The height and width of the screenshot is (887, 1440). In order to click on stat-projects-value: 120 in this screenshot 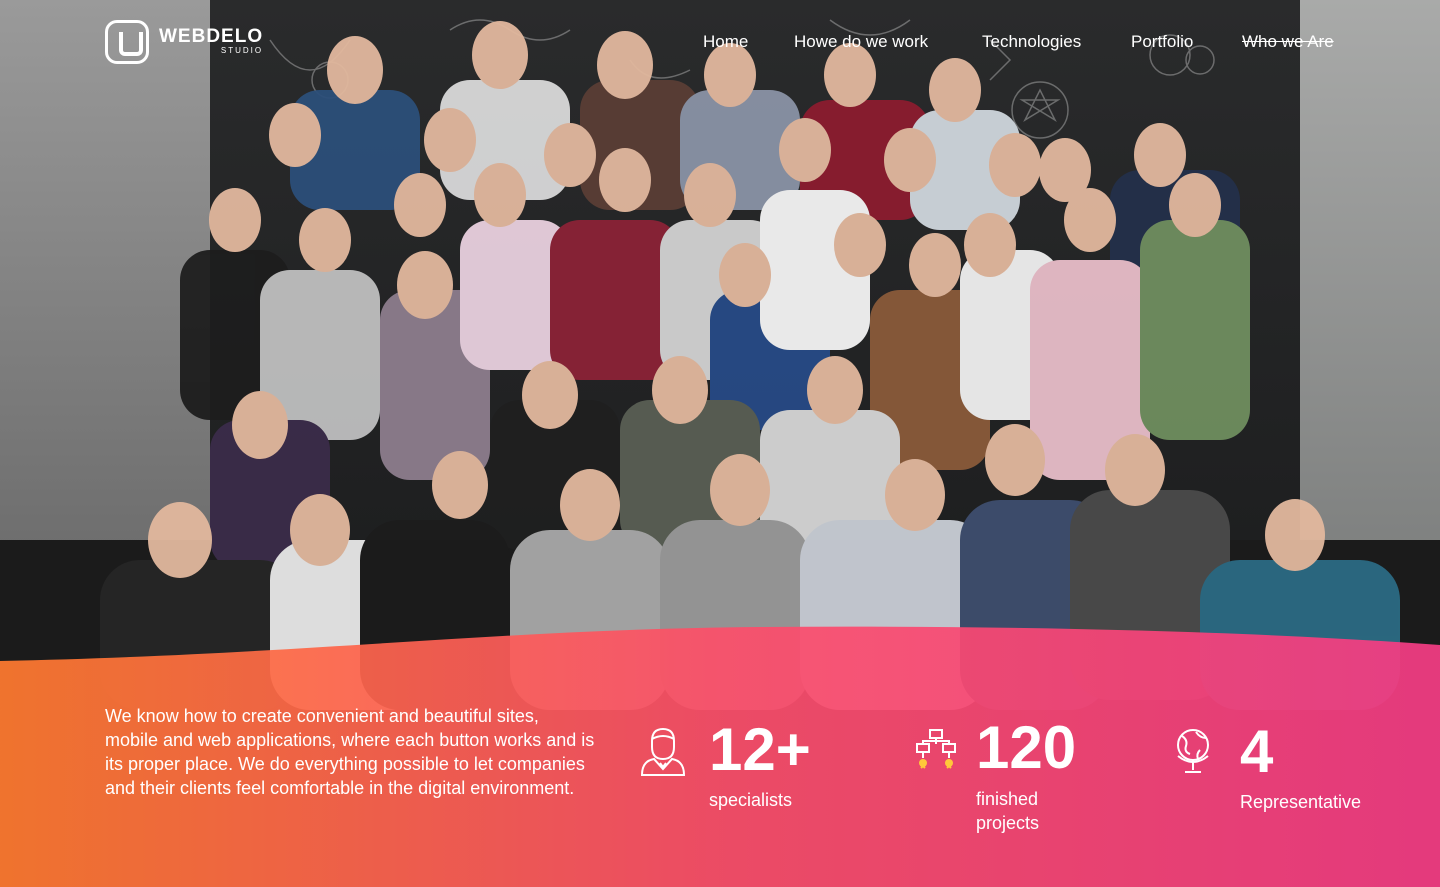, I will do `click(1026, 747)`.